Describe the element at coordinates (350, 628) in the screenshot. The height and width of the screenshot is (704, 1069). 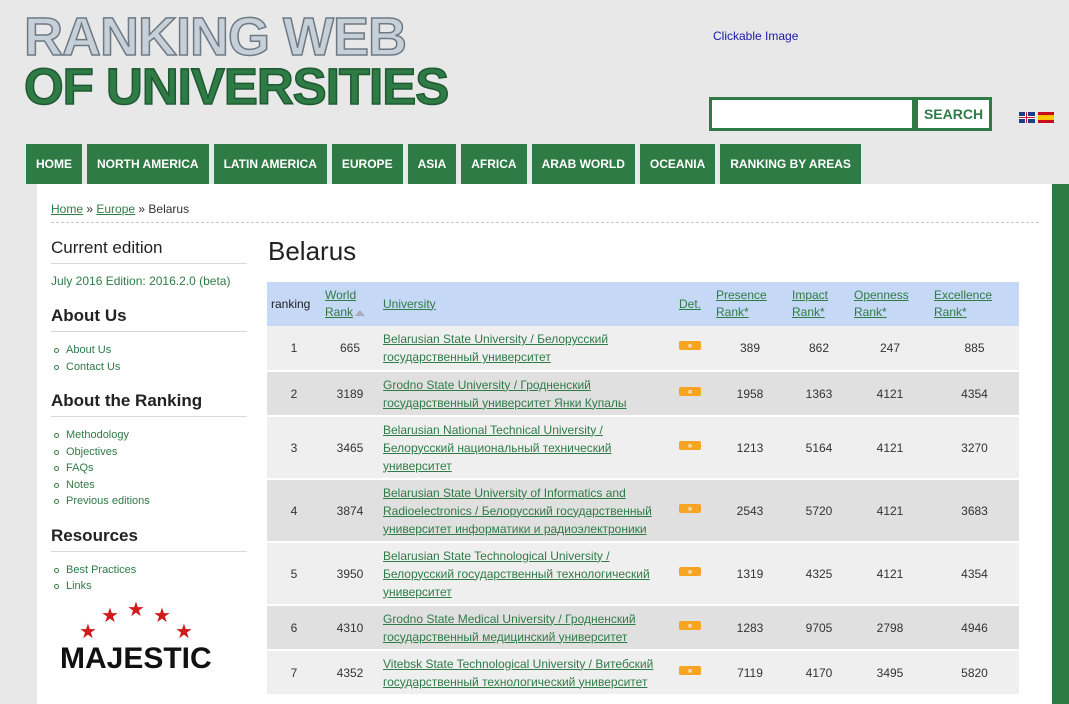
I see `cell-world-rank: 4310` at that location.